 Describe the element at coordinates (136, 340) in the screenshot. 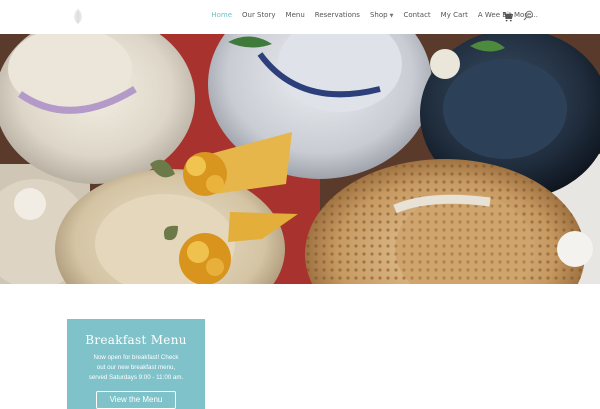

I see `card-title: Breakfast Menu` at that location.